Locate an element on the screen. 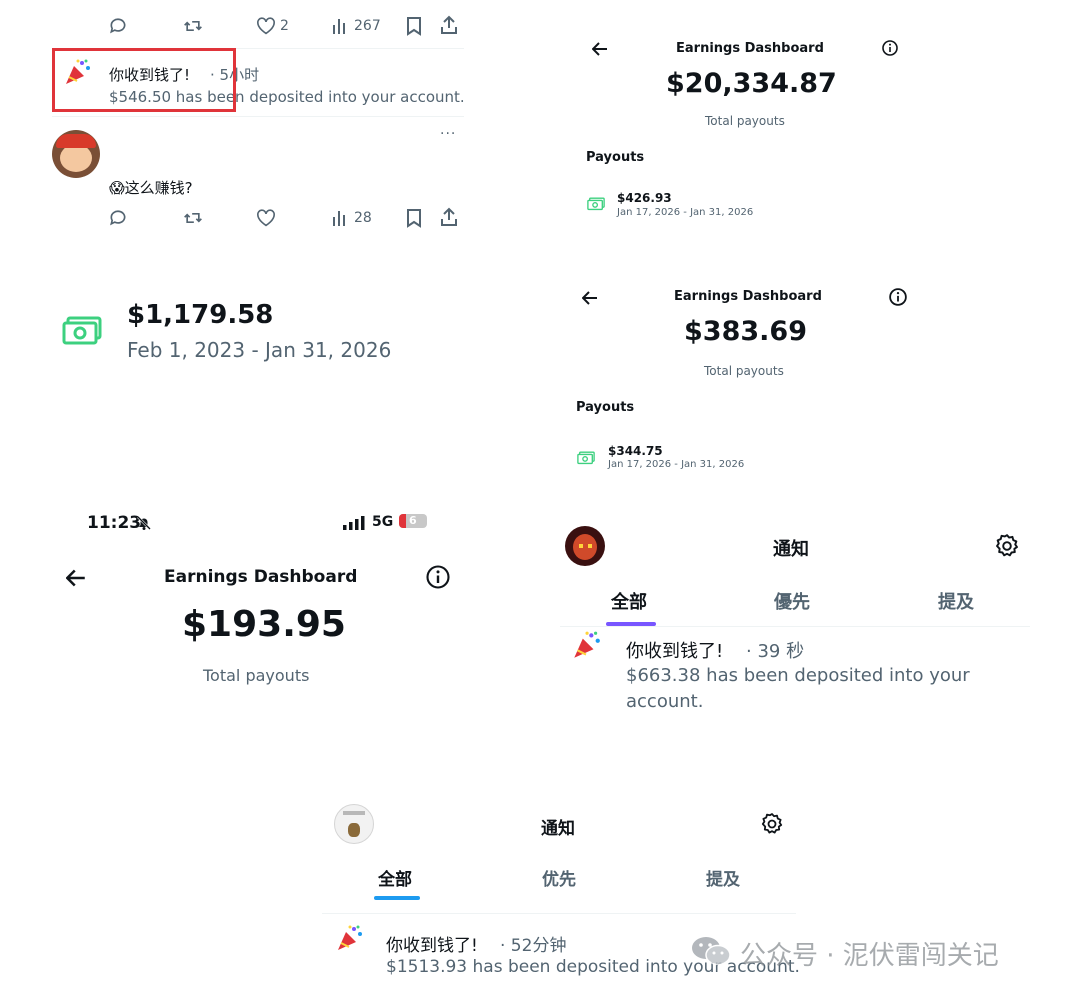 This screenshot has height=995, width=1080. tab-underline is located at coordinates (397, 898).